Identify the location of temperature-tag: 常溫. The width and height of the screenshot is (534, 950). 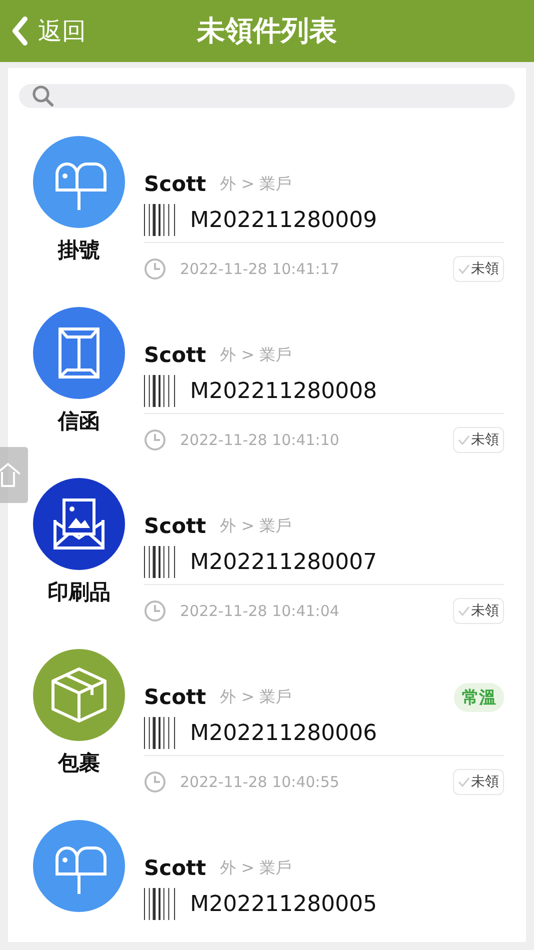
(479, 697).